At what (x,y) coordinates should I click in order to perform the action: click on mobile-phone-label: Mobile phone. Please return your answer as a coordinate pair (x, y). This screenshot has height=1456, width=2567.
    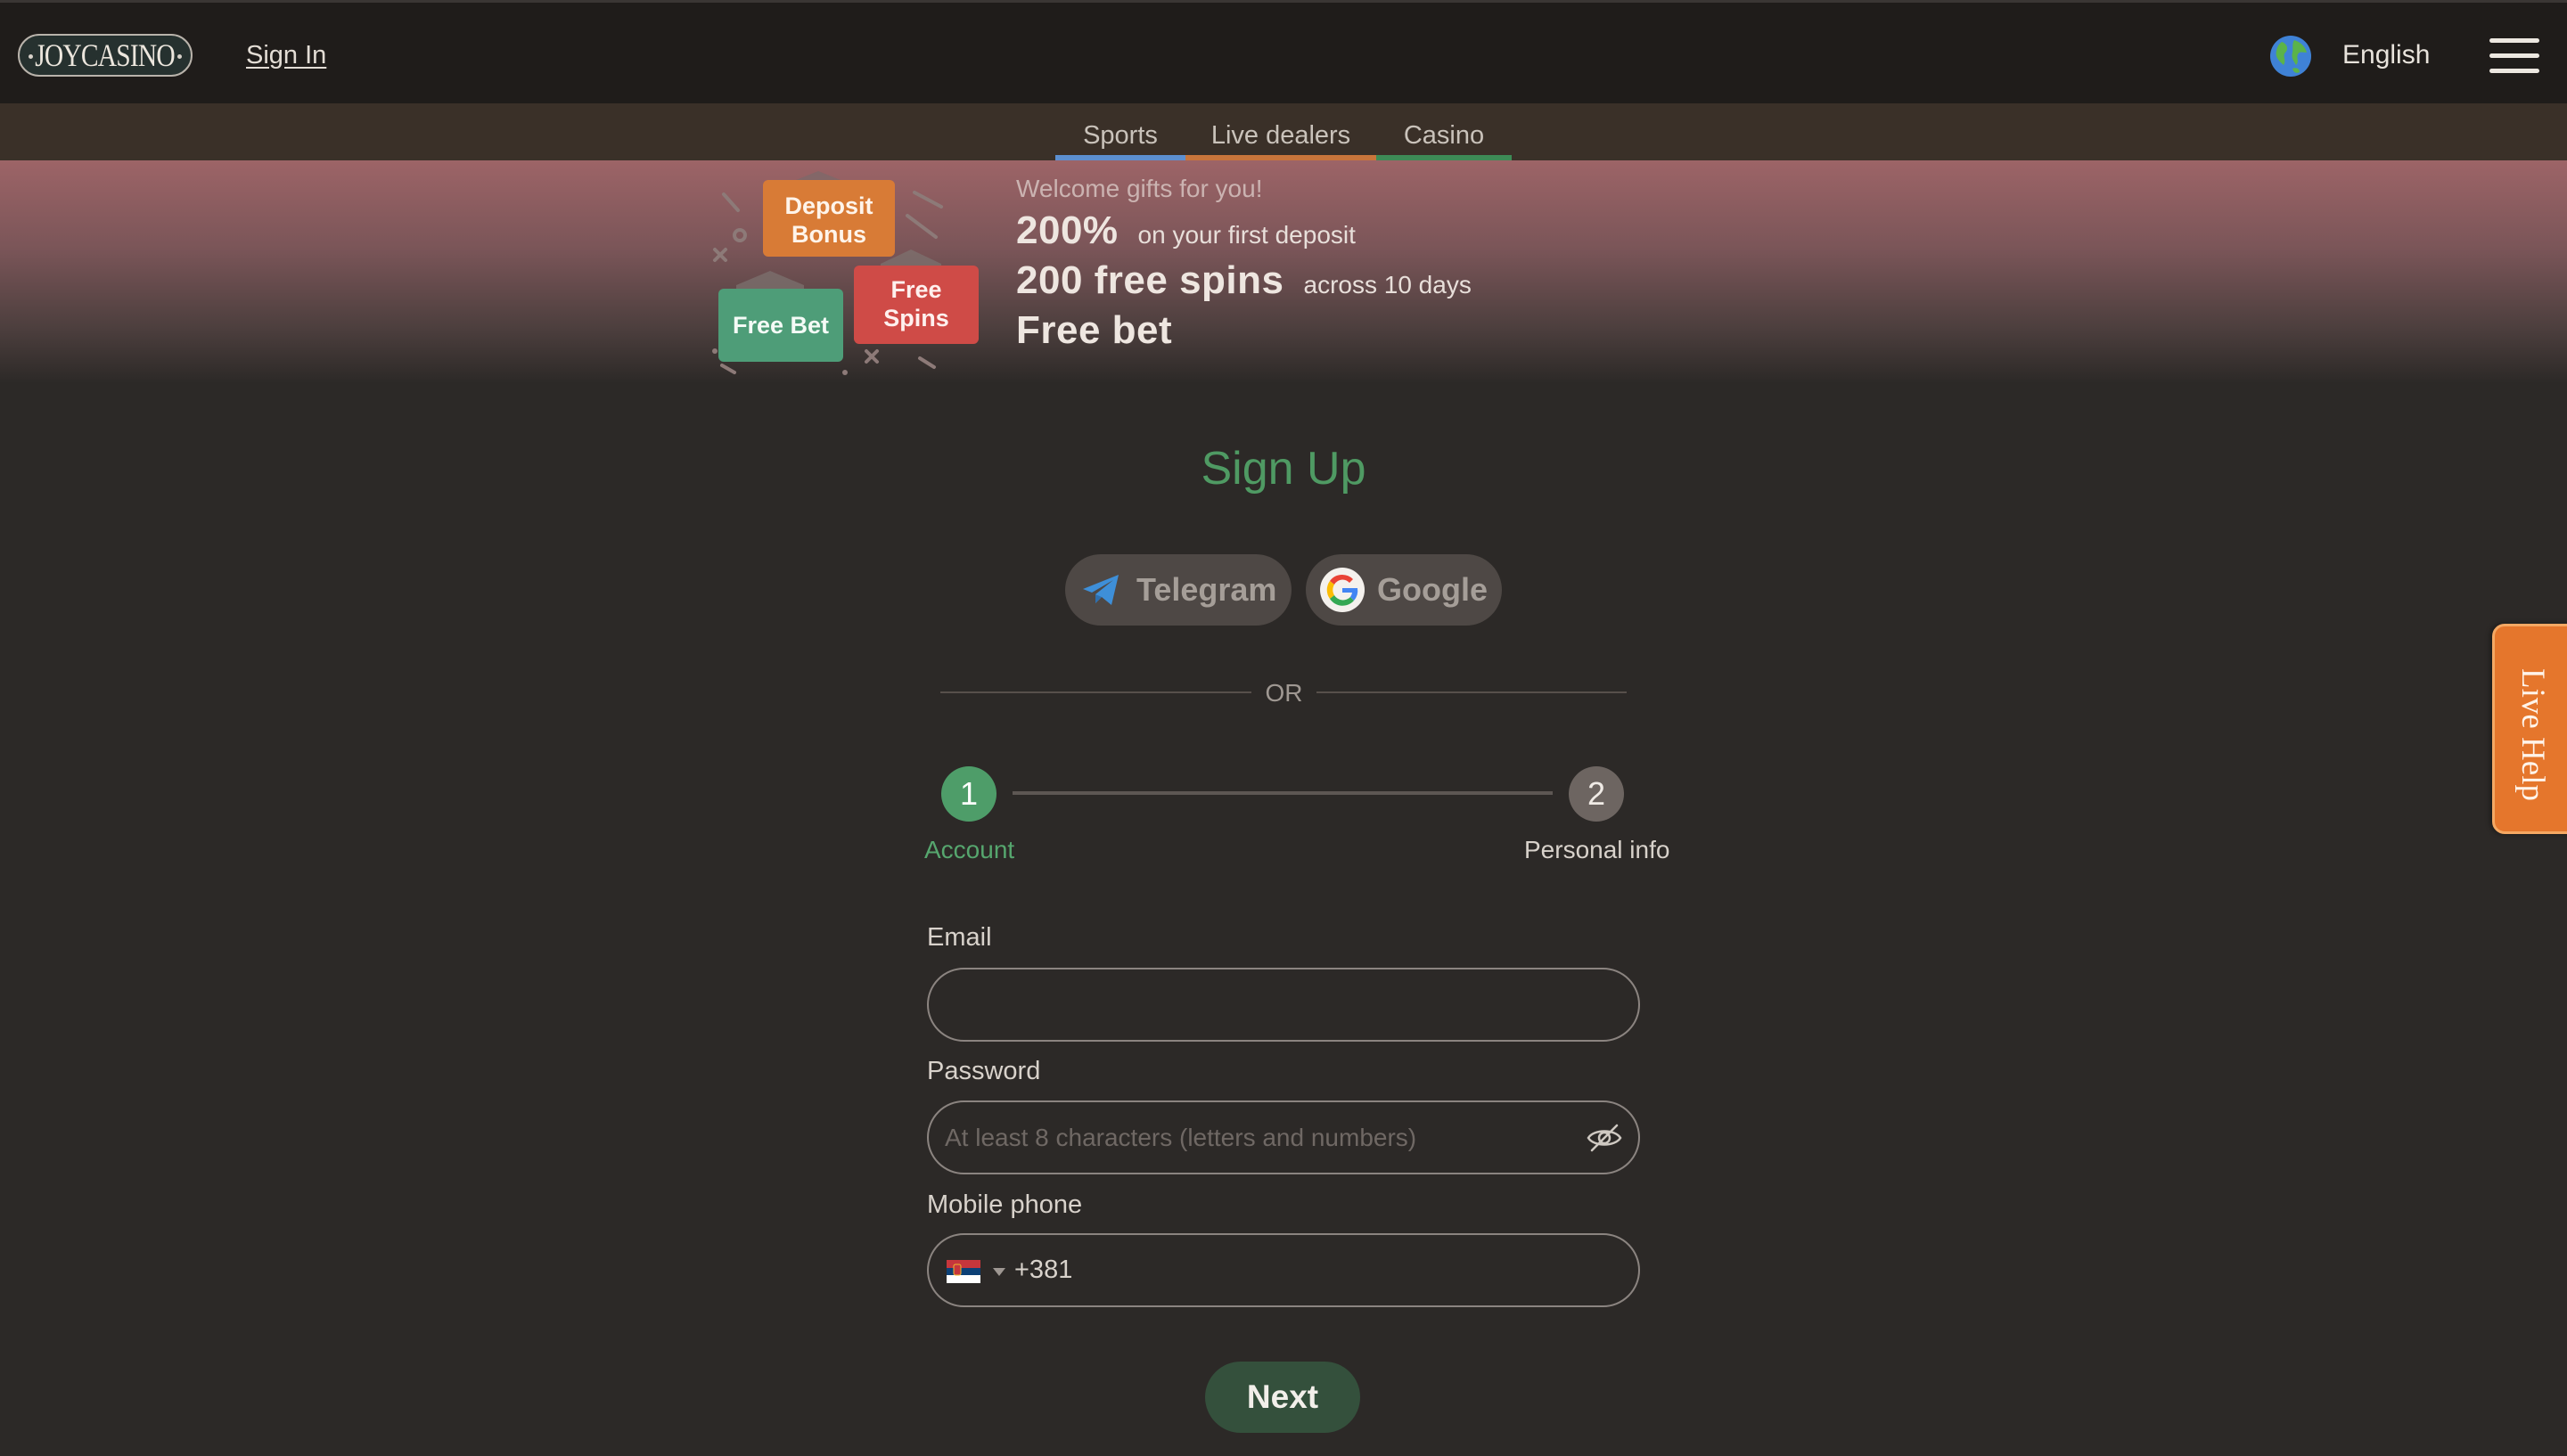
    Looking at the image, I should click on (1005, 1204).